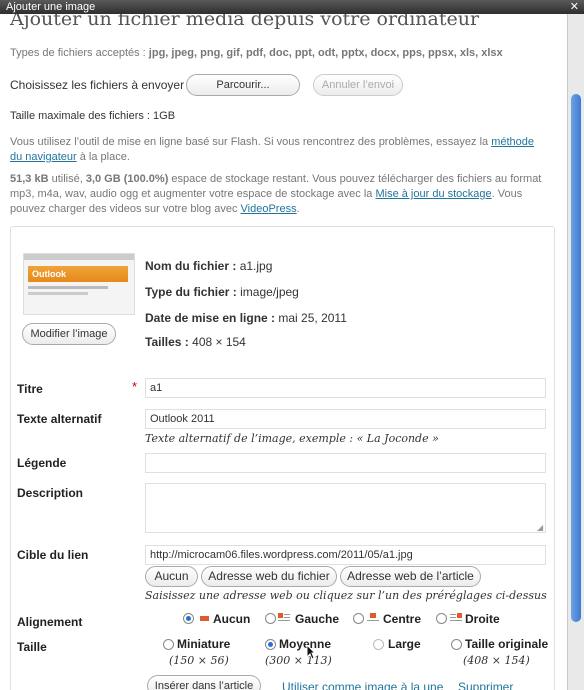 This screenshot has height=690, width=584. Describe the element at coordinates (97, 85) in the screenshot. I see `choose-files-label: Choisissez les fichiers à envoyer` at that location.